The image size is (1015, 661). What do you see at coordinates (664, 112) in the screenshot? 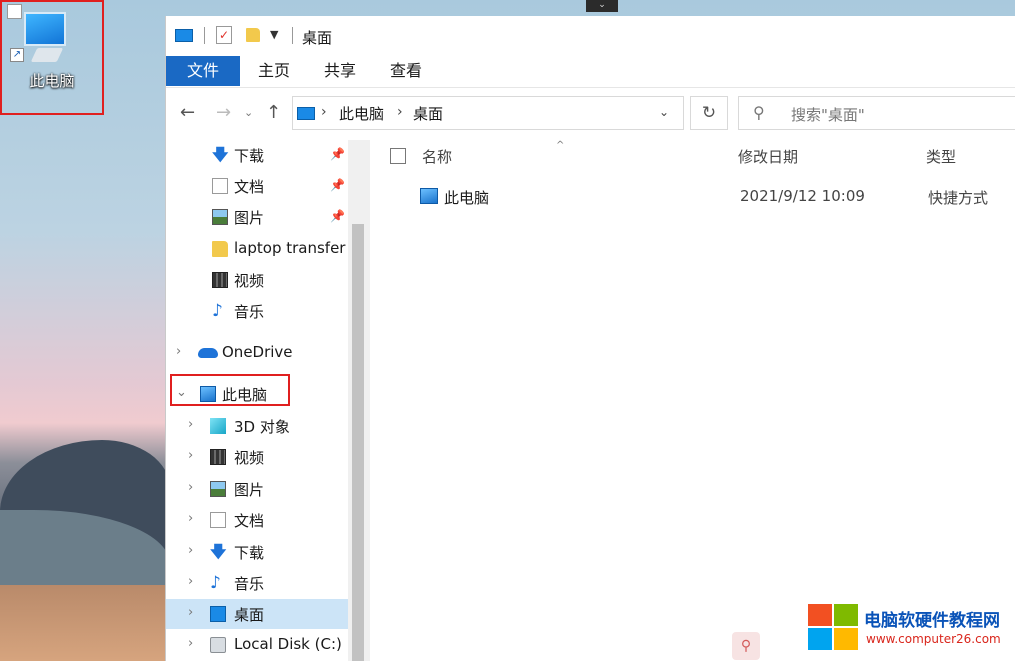
I see `address-dropdown-icon: ⌄` at bounding box center [664, 112].